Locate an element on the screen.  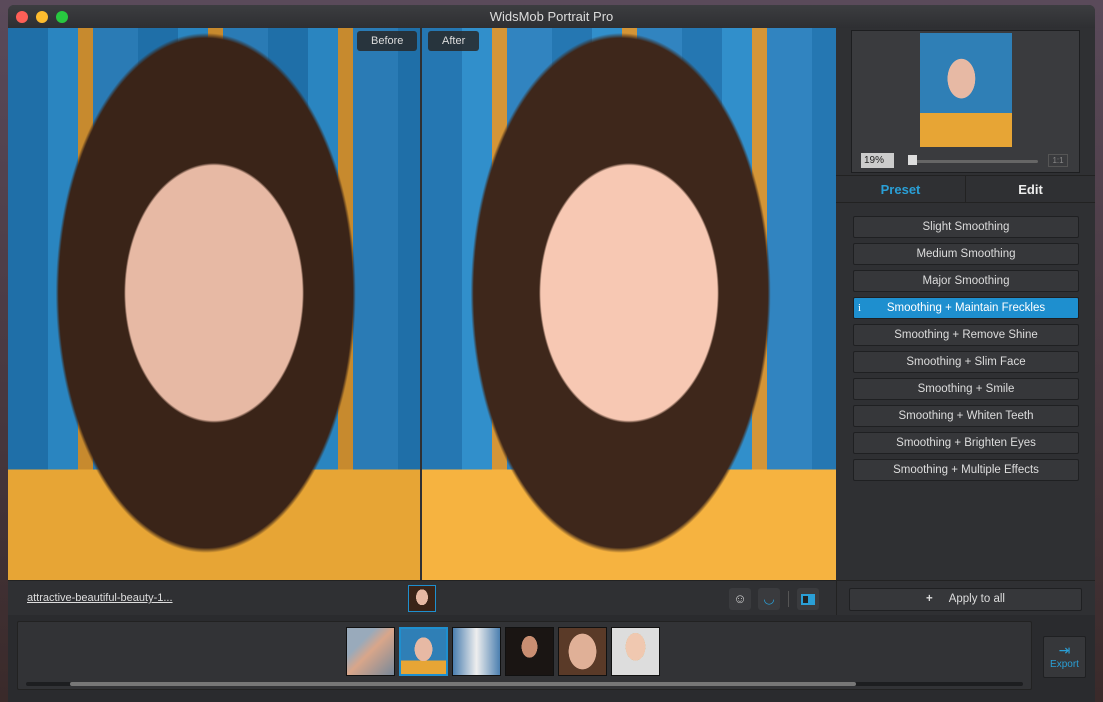
preset-label: Smoothing + Multiple Effects is located at coordinates (966, 470).